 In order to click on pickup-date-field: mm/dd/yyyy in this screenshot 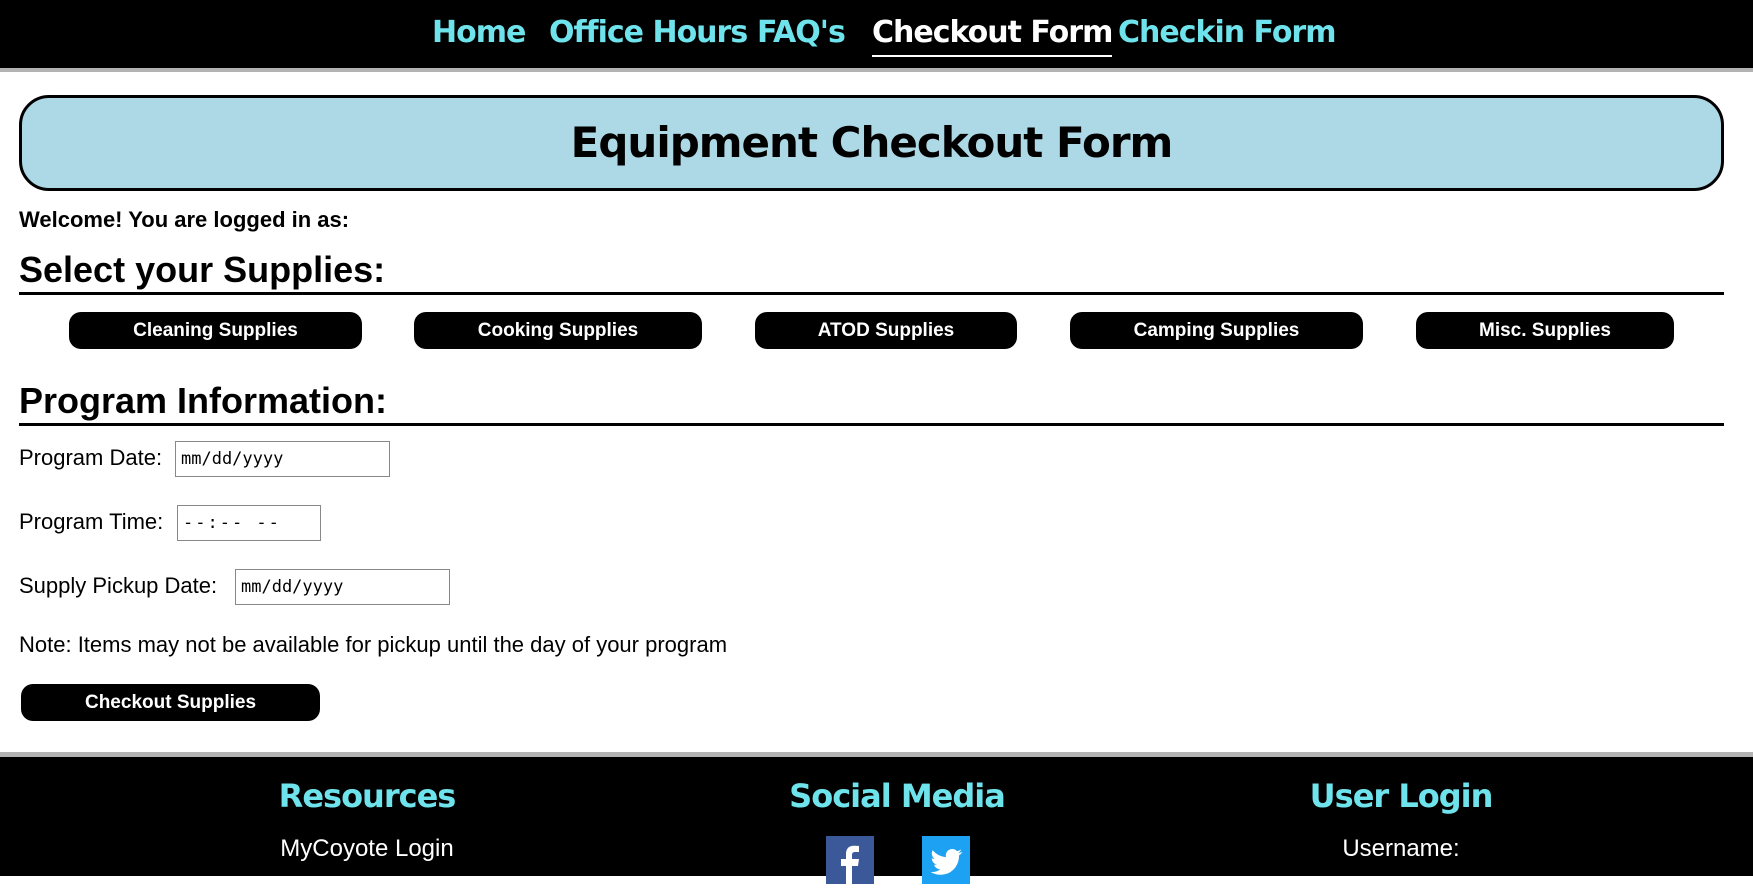, I will do `click(342, 587)`.